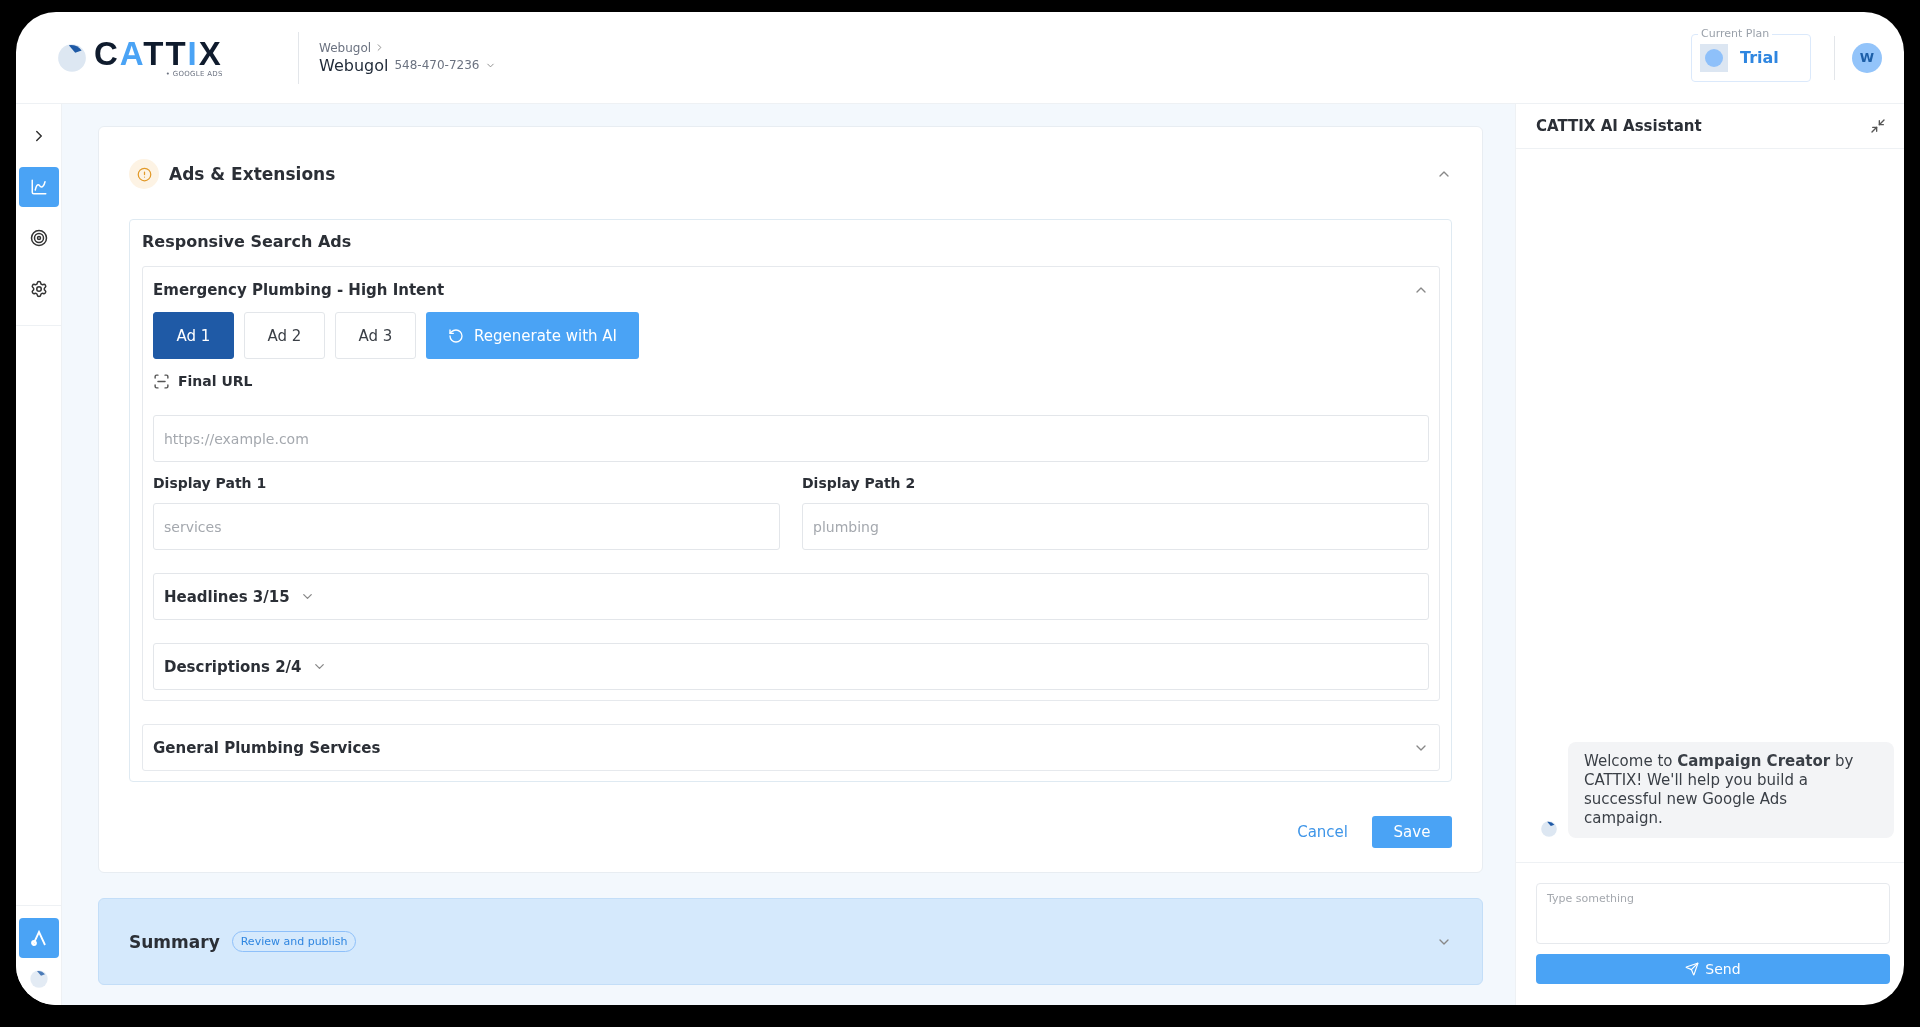 The image size is (1920, 1027). Describe the element at coordinates (215, 381) in the screenshot. I see `field-label: Final URL` at that location.